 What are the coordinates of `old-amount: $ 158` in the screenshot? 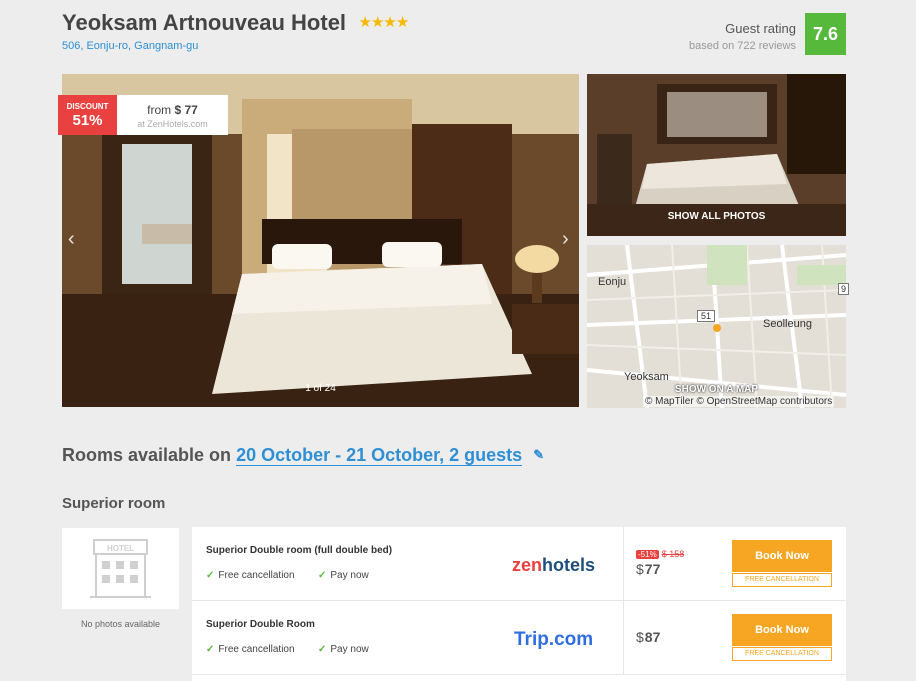 It's located at (673, 554).